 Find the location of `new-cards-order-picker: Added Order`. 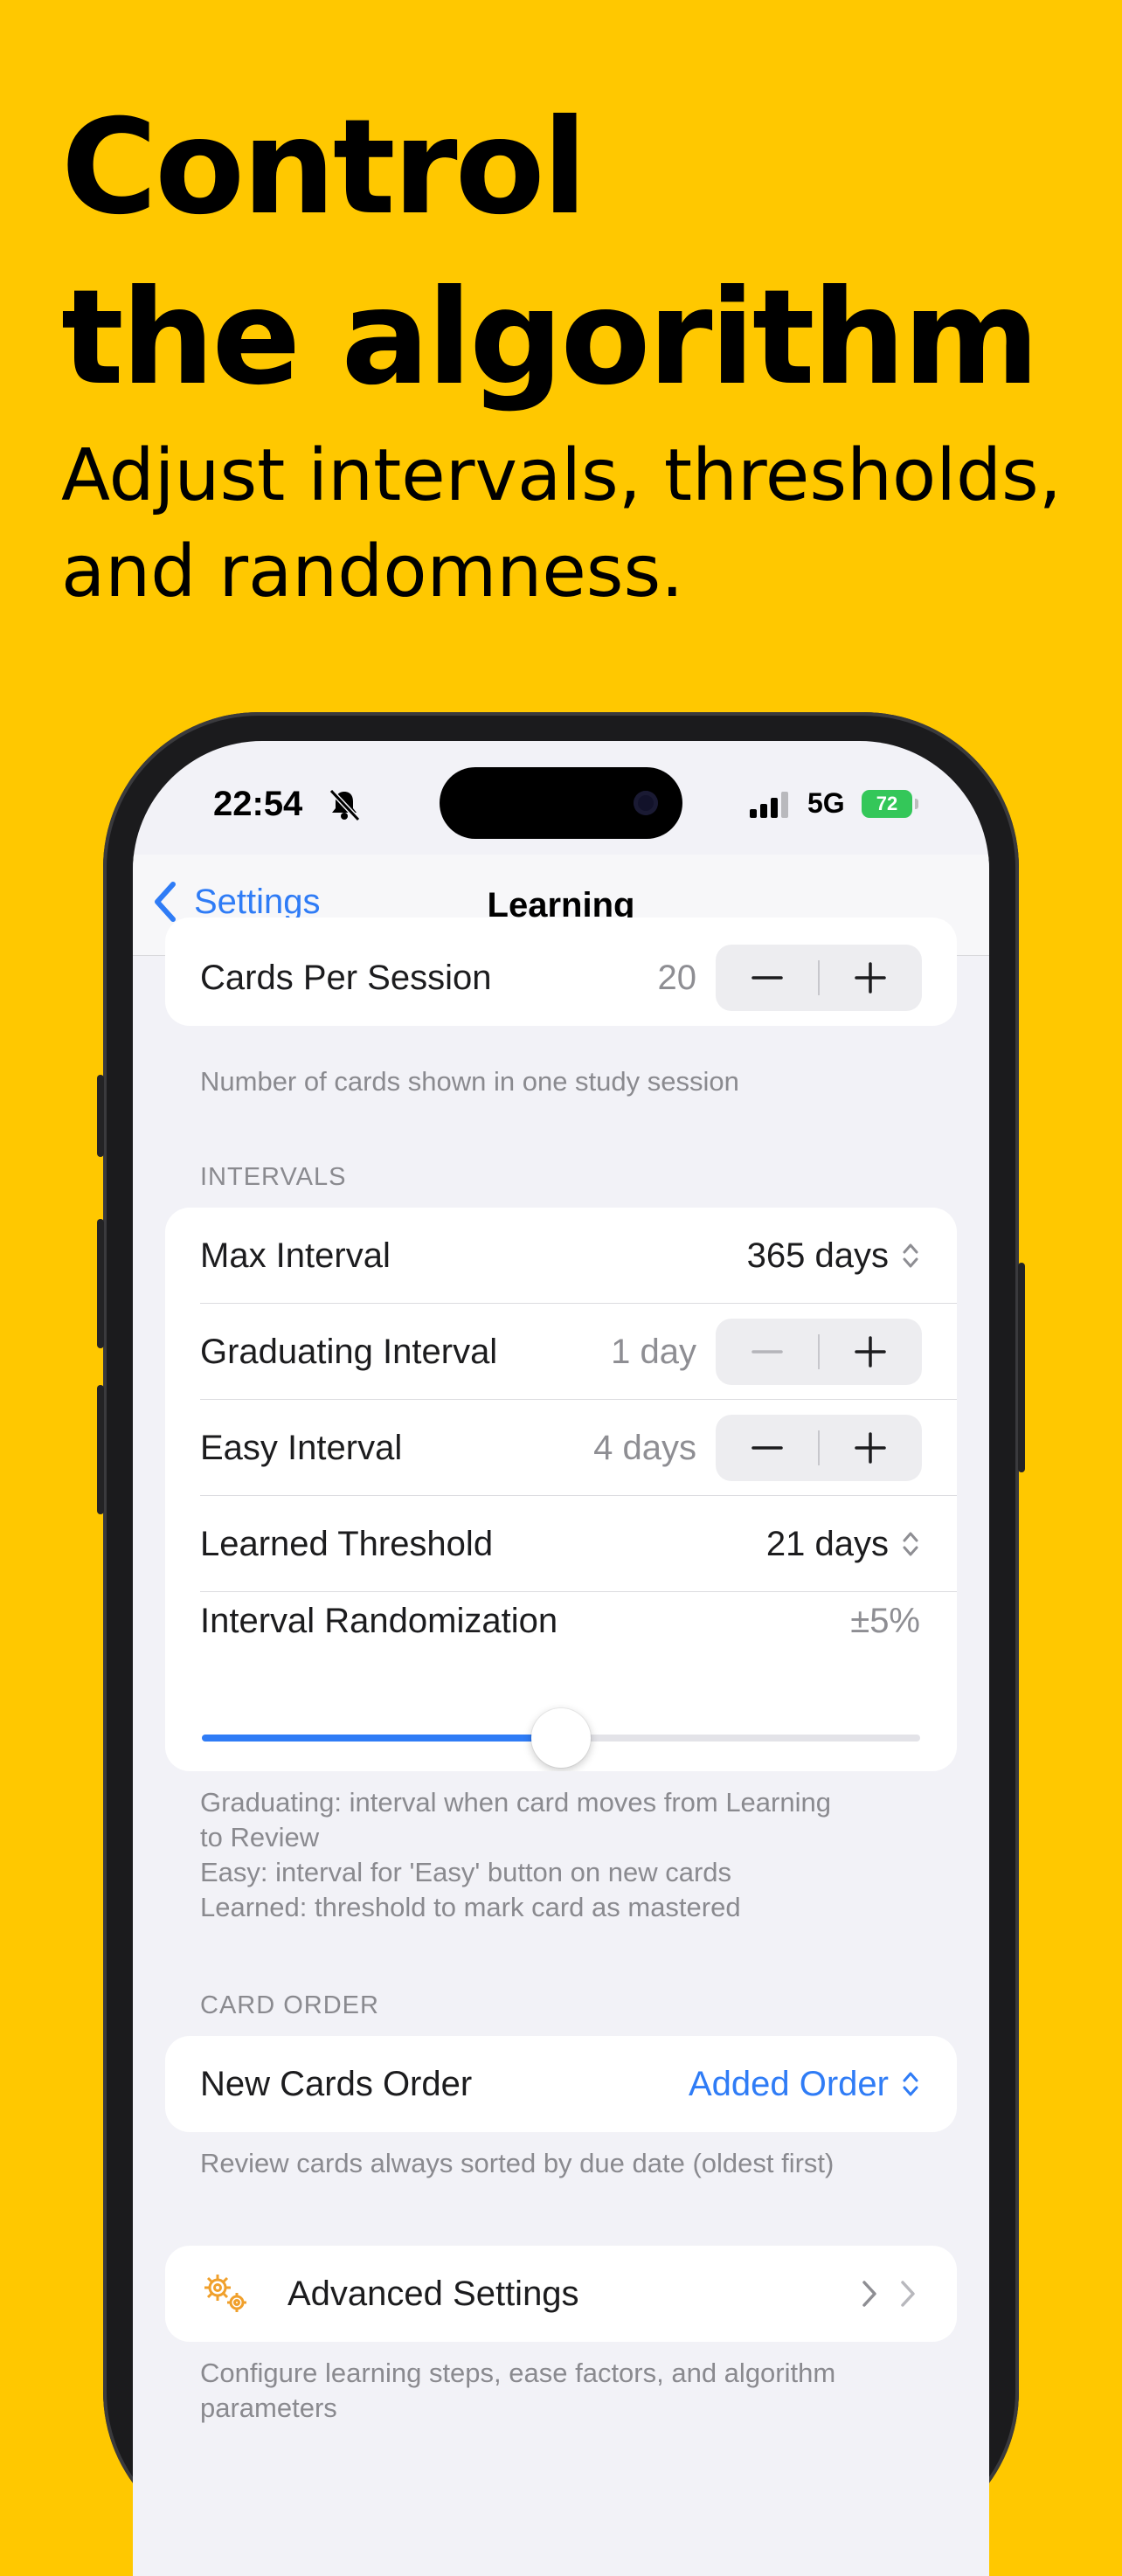

new-cards-order-picker: Added Order is located at coordinates (804, 2084).